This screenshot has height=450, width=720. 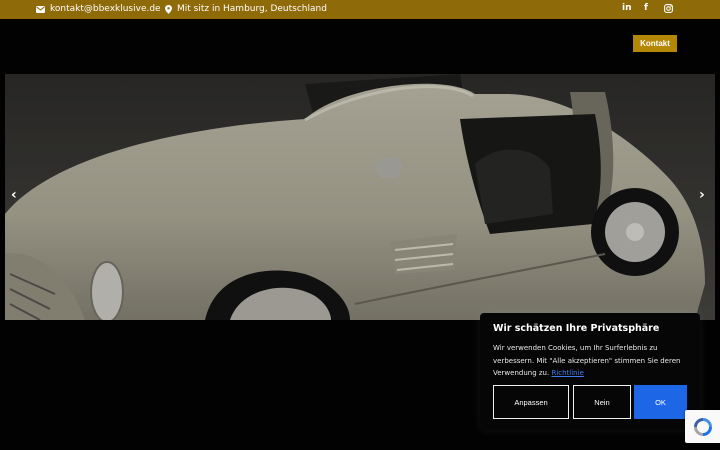 What do you see at coordinates (602, 402) in the screenshot?
I see `reject-button: Nein` at bounding box center [602, 402].